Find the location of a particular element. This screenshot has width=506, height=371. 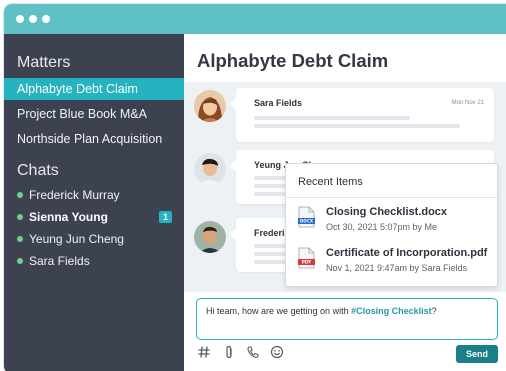

recent-items-title: Recent Items is located at coordinates (330, 182).